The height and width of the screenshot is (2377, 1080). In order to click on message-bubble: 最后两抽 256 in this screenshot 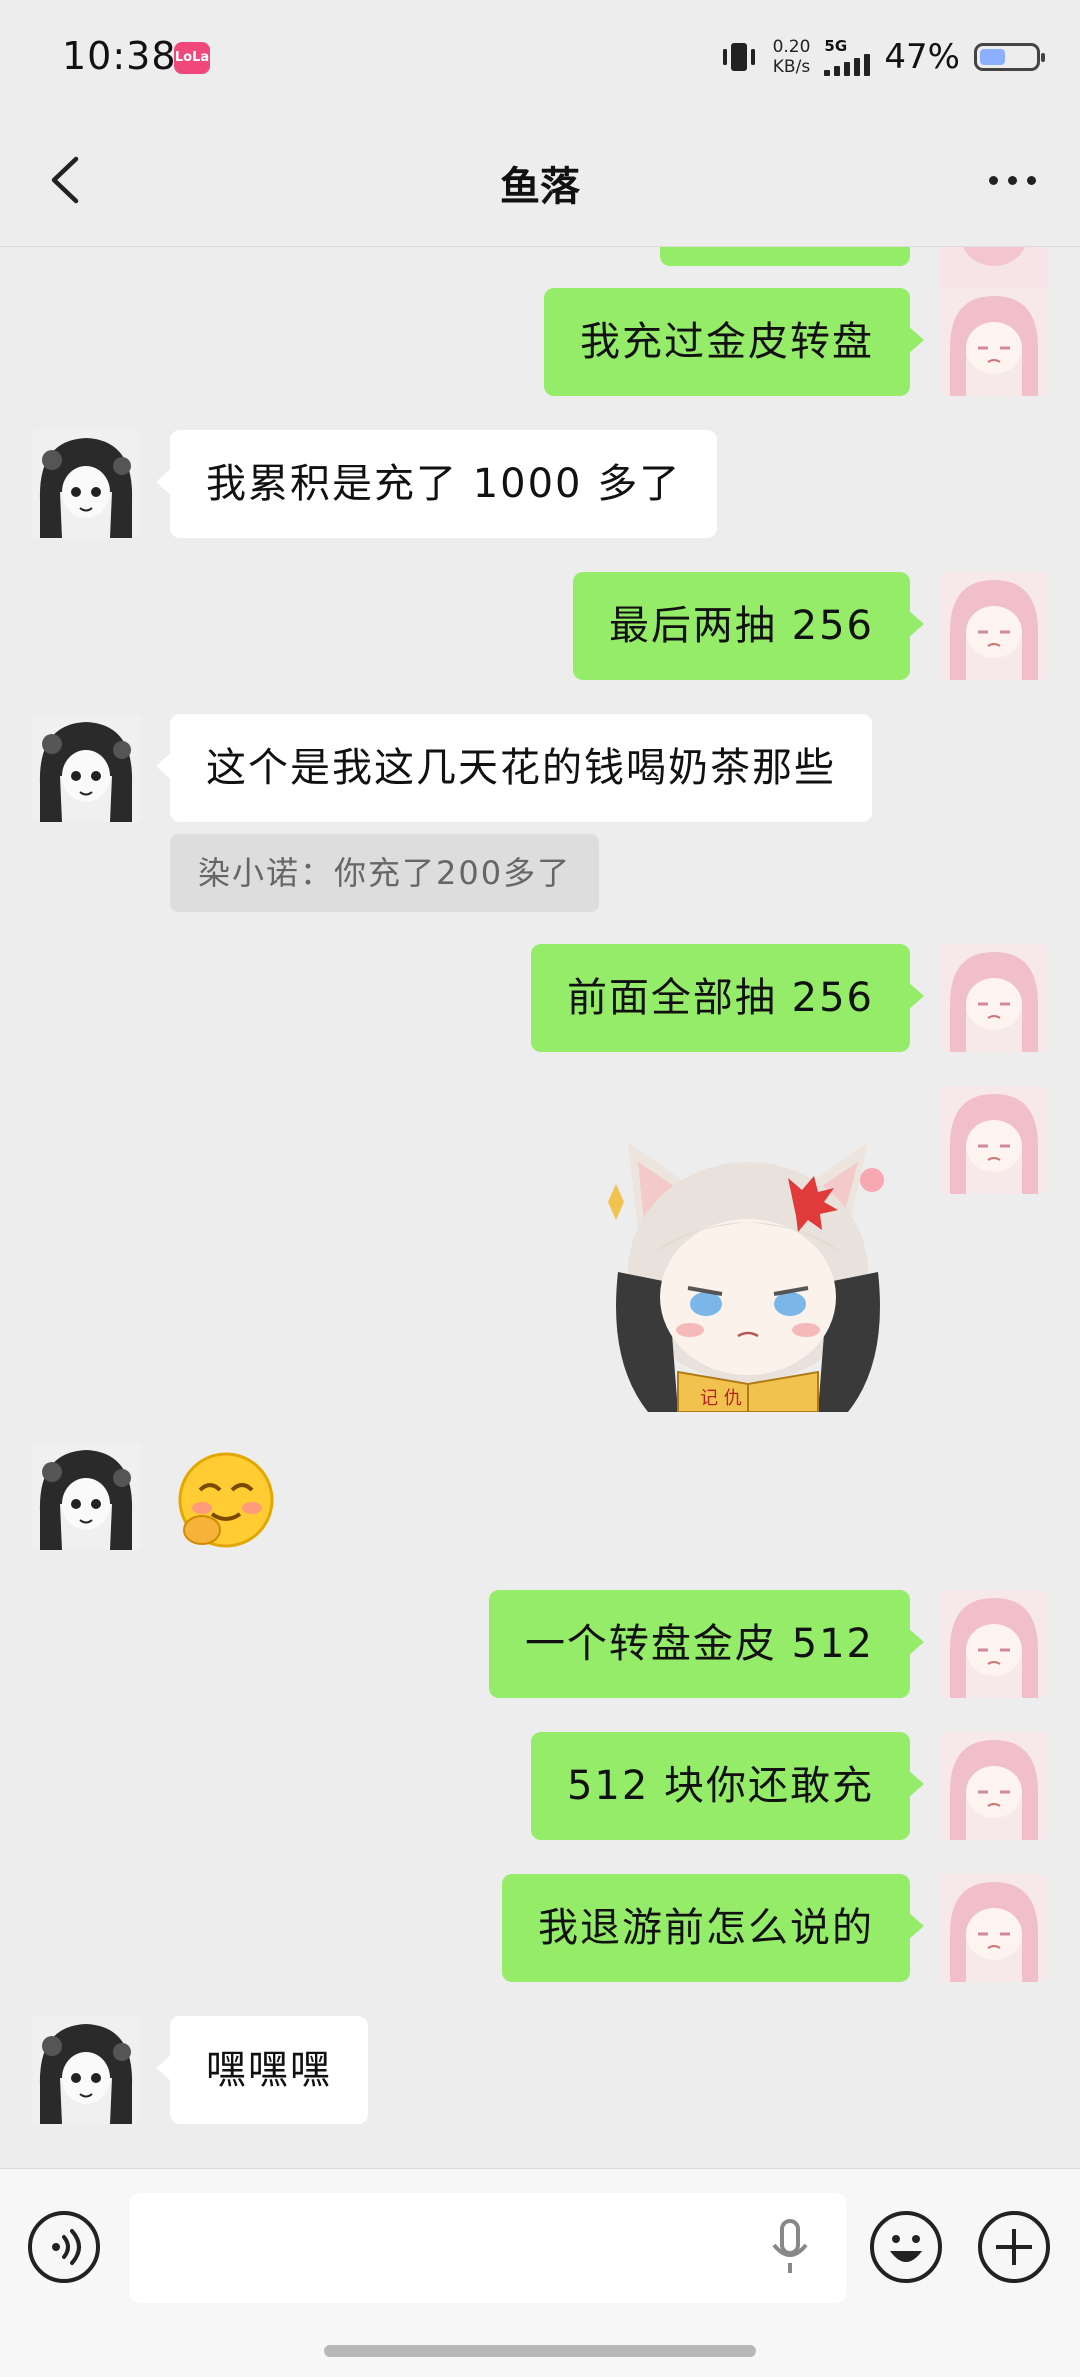, I will do `click(748, 626)`.